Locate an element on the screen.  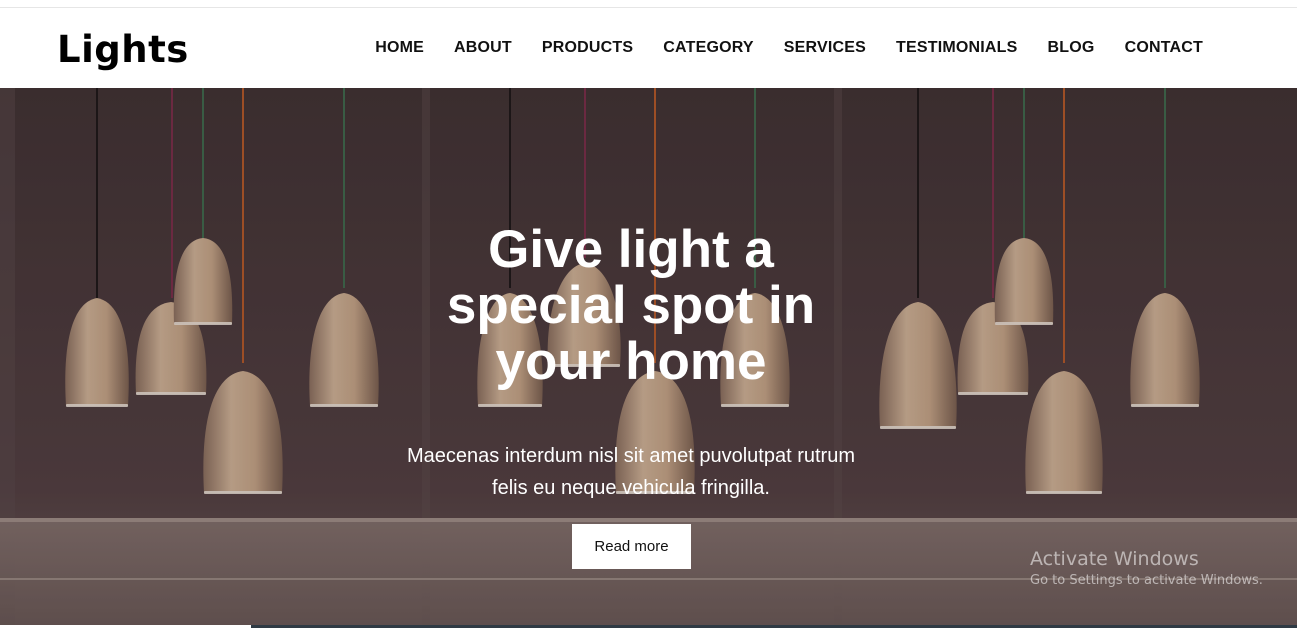
nav-contact: CONTACT is located at coordinates (1164, 48).